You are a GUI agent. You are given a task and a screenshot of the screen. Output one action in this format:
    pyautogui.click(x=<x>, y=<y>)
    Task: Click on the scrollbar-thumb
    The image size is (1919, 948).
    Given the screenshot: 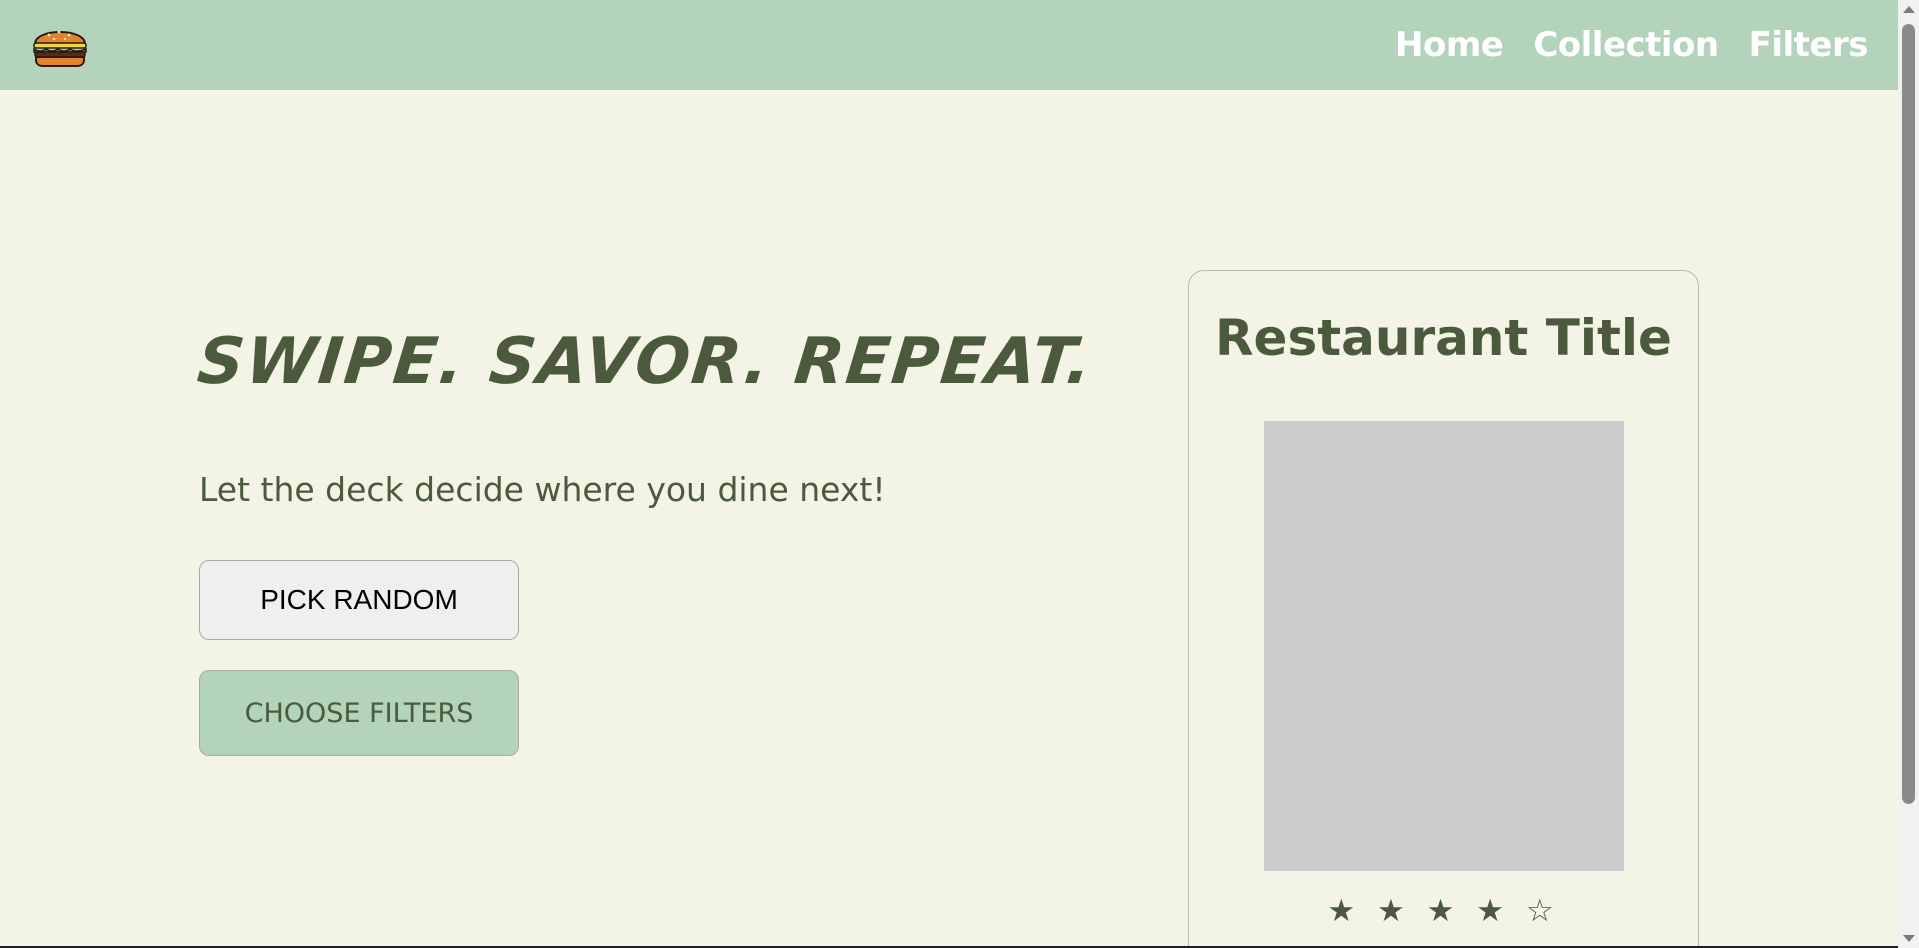 What is the action you would take?
    pyautogui.click(x=1908, y=414)
    